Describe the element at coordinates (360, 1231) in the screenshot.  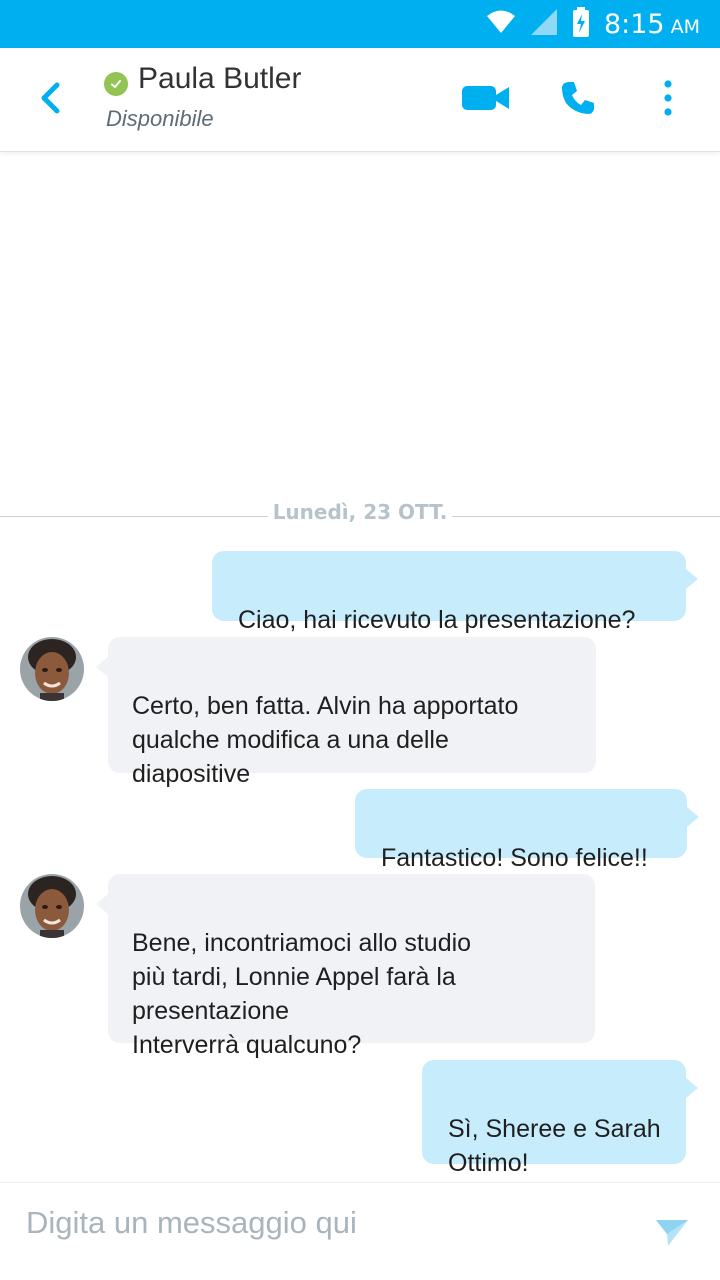
I see `message-composer: Digita un messaggio qui` at that location.